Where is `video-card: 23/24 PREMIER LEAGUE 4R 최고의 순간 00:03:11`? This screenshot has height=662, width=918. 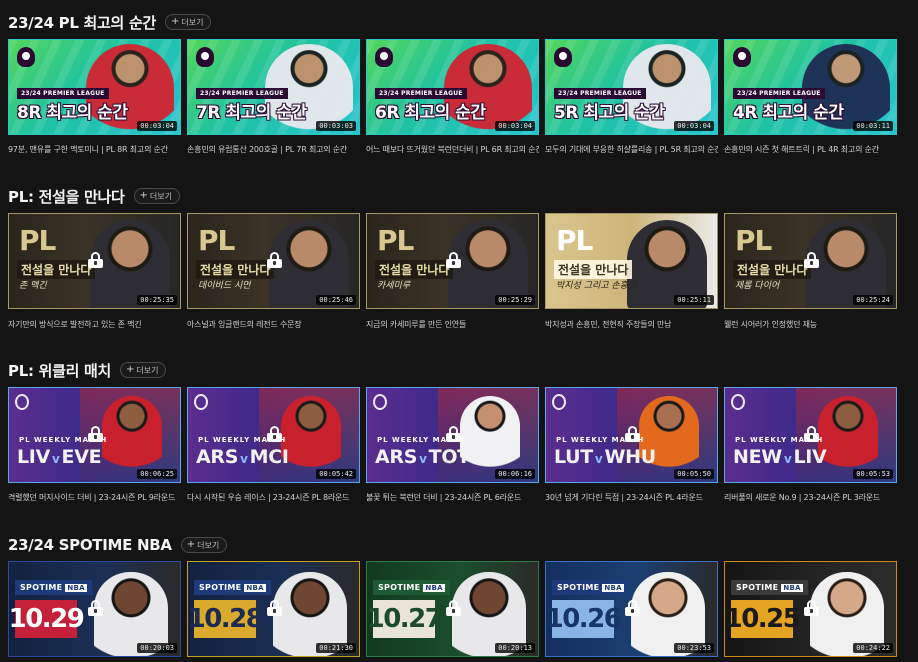 video-card: 23/24 PREMIER LEAGUE 4R 최고의 순간 00:03:11 is located at coordinates (810, 87).